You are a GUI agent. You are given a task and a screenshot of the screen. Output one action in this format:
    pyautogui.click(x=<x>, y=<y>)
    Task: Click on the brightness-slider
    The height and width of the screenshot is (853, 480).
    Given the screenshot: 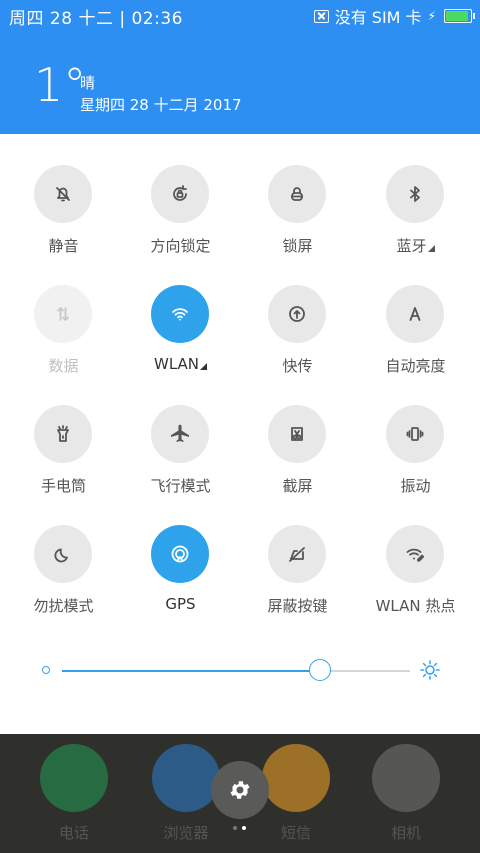 What is the action you would take?
    pyautogui.click(x=236, y=670)
    